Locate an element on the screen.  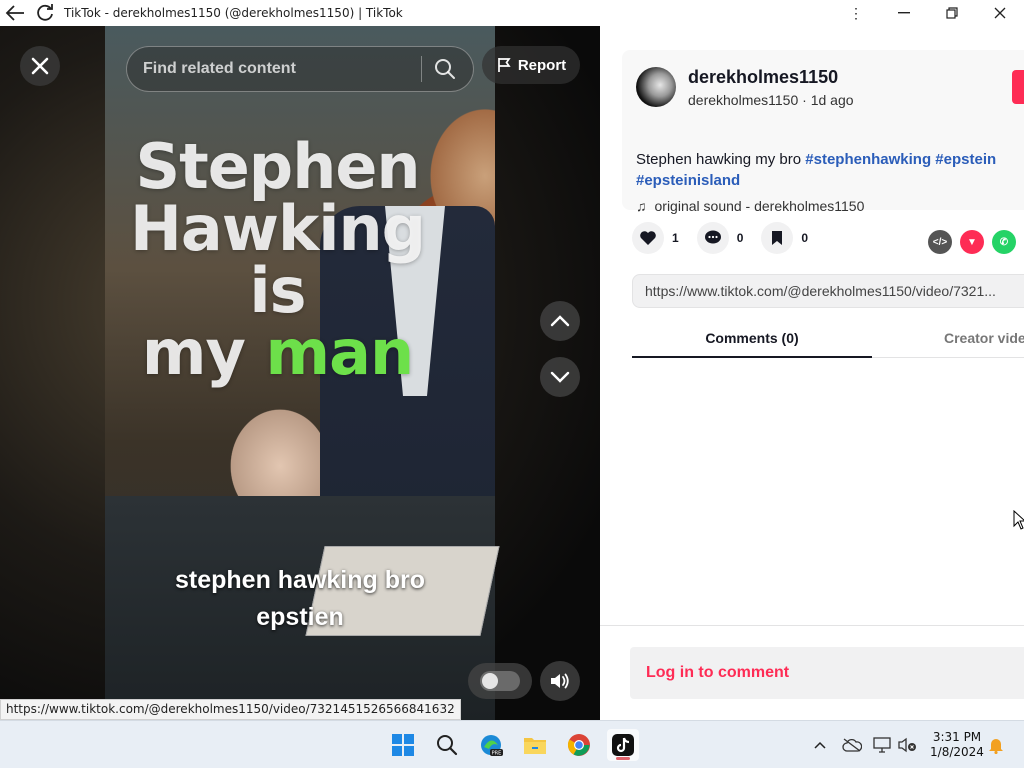
post-subline: derekholmes1150 · 1d ago is located at coordinates (771, 100).